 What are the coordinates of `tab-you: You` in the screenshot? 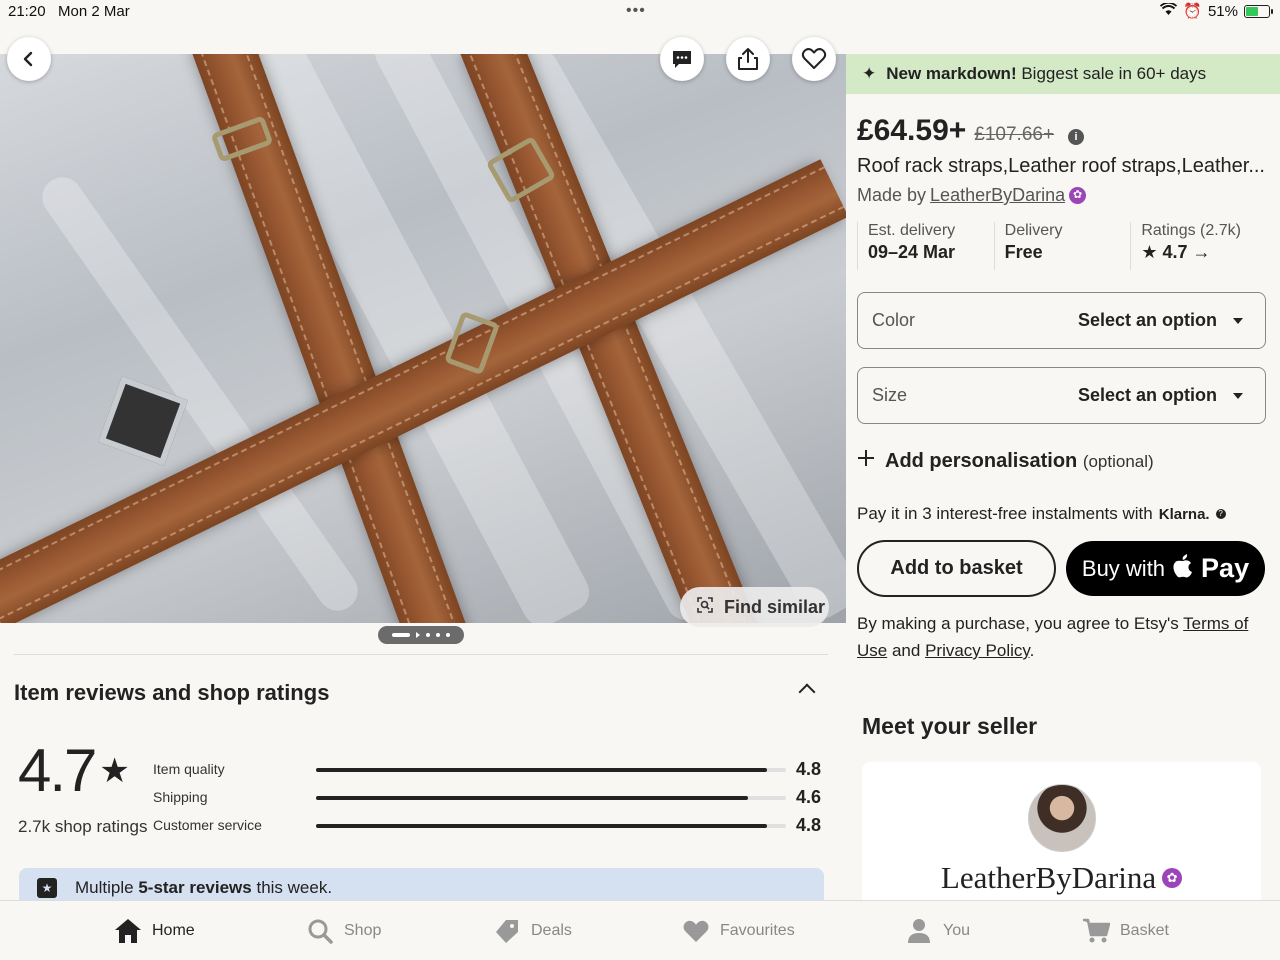 It's located at (937, 930).